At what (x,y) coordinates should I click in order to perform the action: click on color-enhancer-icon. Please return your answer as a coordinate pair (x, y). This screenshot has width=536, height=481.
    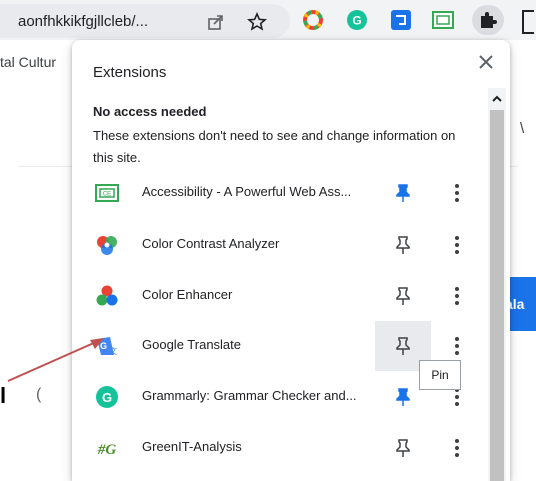
    Looking at the image, I should click on (107, 295).